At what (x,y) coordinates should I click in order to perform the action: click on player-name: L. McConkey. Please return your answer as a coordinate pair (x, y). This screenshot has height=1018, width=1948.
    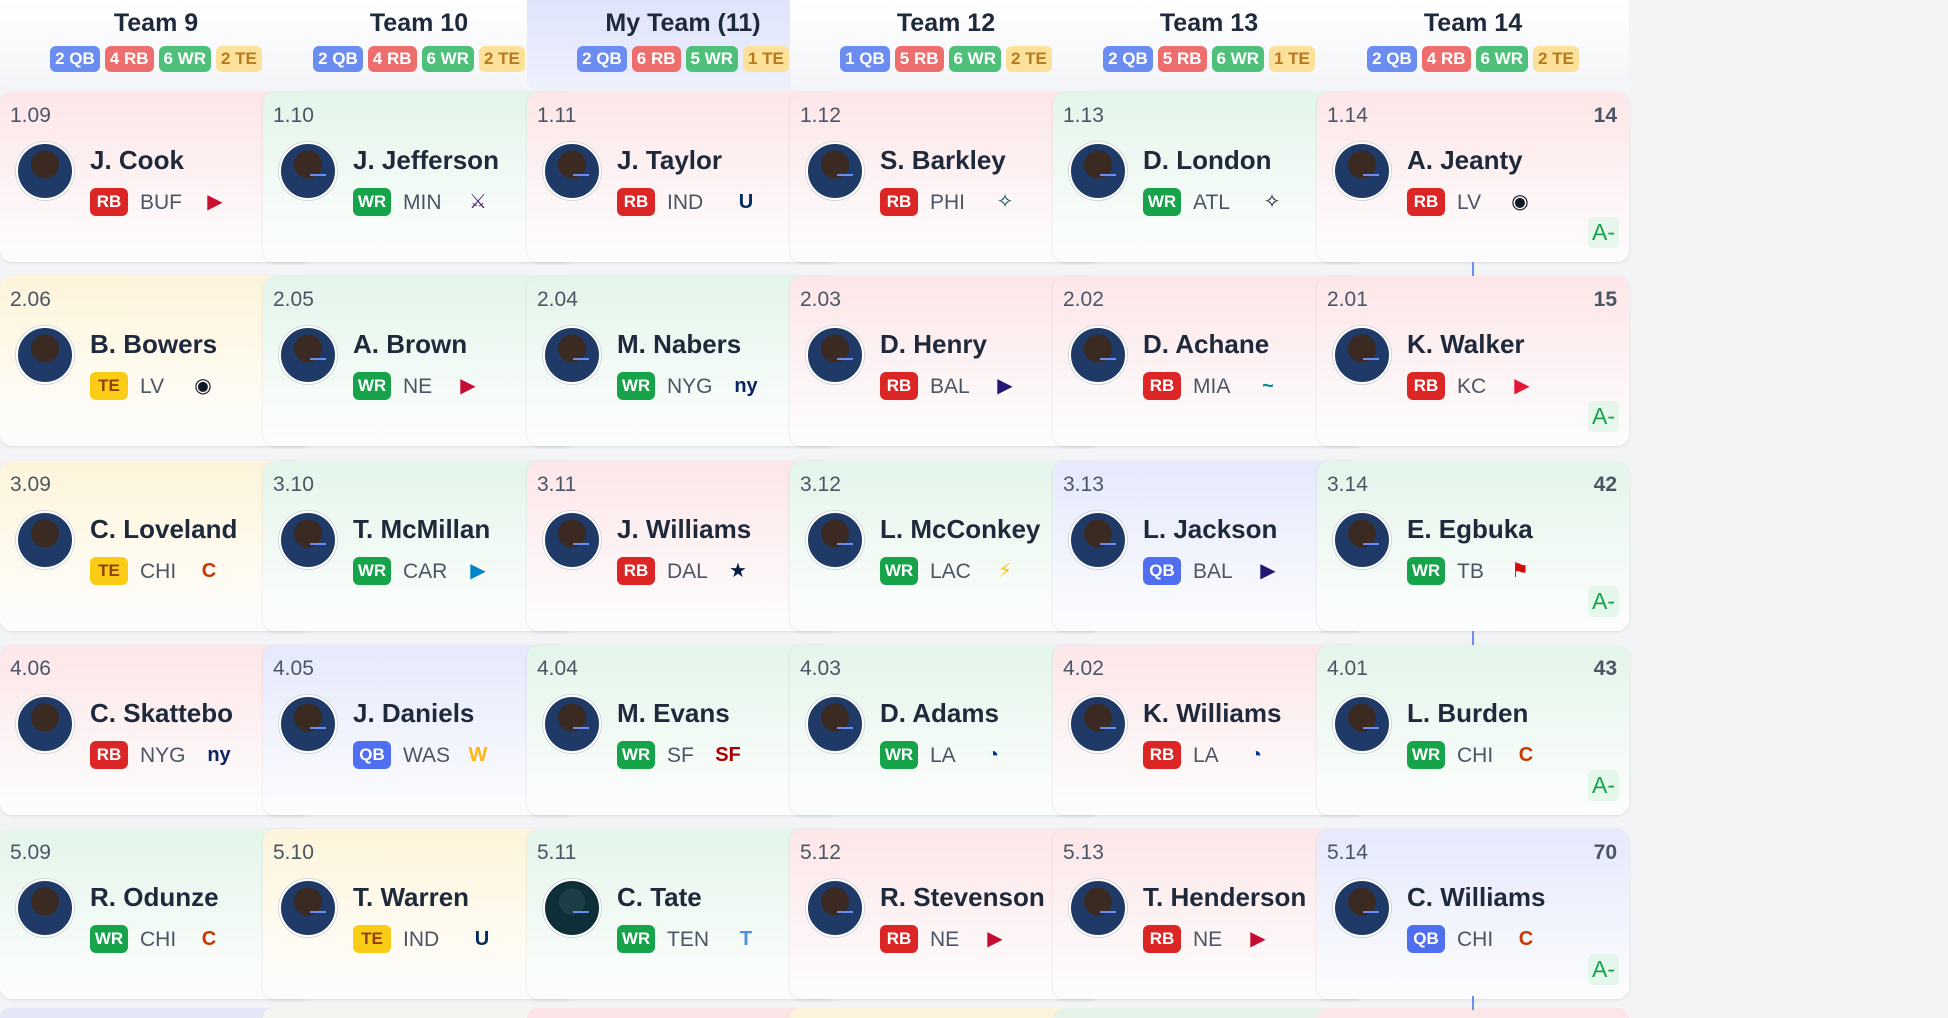
    Looking at the image, I should click on (960, 529).